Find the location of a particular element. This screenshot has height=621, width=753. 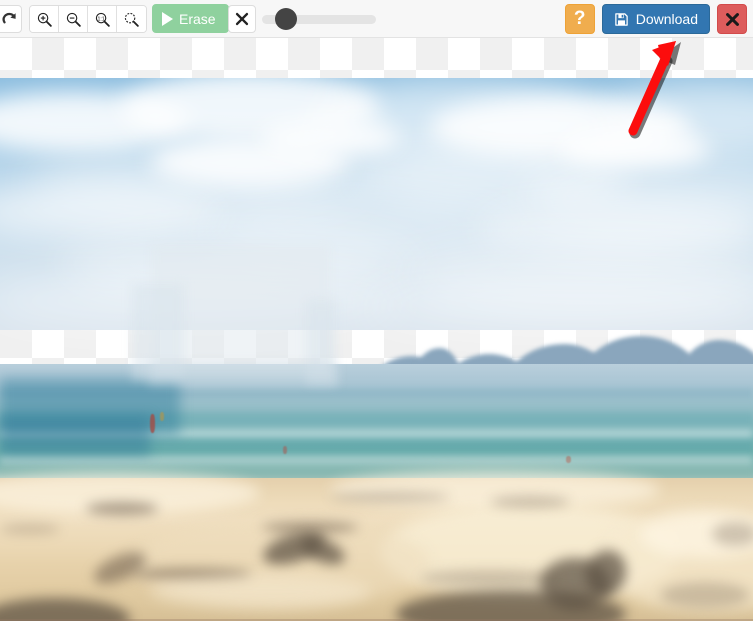

play-icon is located at coordinates (167, 18).